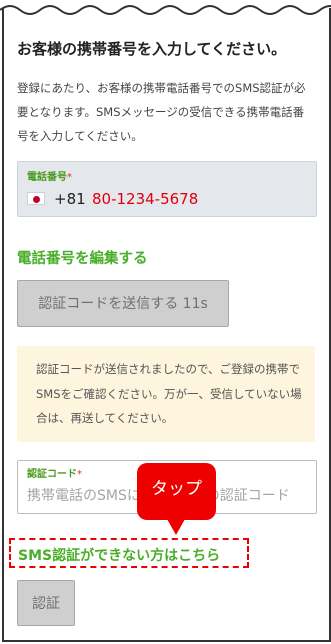 Image resolution: width=331 pixels, height=644 pixels. What do you see at coordinates (49, 177) in the screenshot?
I see `phone-number-label: 電話番号*` at bounding box center [49, 177].